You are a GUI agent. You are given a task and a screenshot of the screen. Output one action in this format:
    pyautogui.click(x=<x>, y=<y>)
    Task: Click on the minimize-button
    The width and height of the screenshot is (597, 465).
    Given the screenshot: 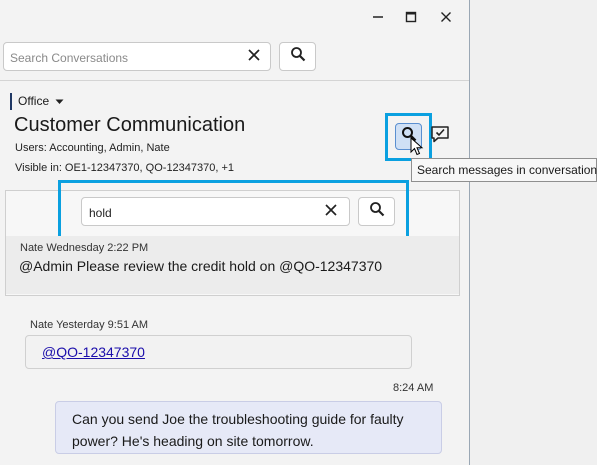 What is the action you would take?
    pyautogui.click(x=378, y=17)
    